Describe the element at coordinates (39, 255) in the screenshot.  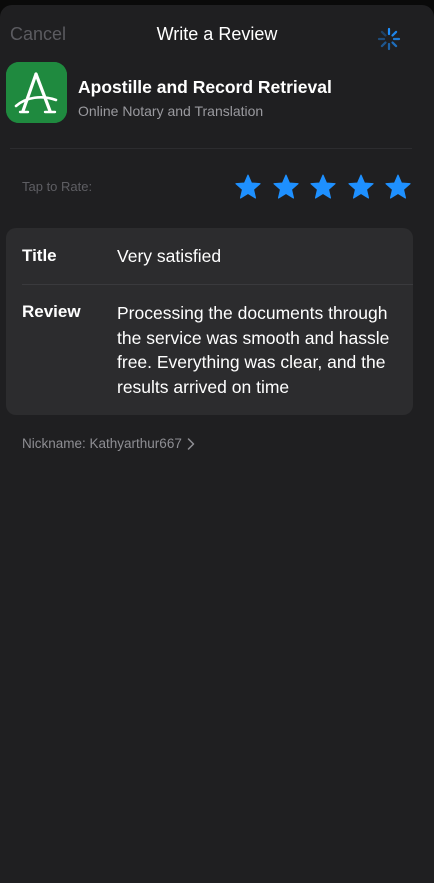
I see `title-label: Title` at that location.